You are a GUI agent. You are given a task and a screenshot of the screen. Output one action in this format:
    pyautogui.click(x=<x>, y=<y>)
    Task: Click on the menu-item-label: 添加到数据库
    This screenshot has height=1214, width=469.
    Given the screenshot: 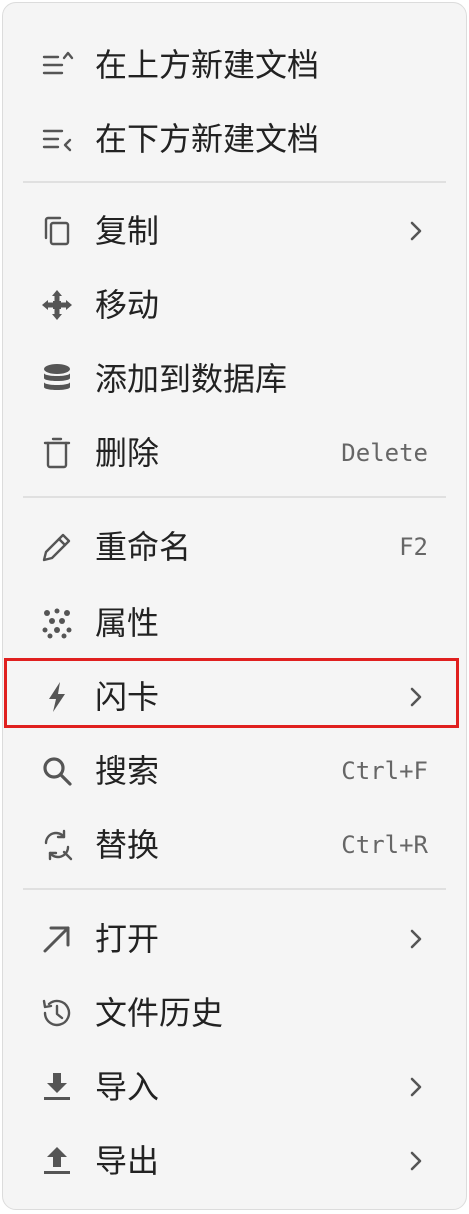 What is the action you would take?
    pyautogui.click(x=191, y=379)
    